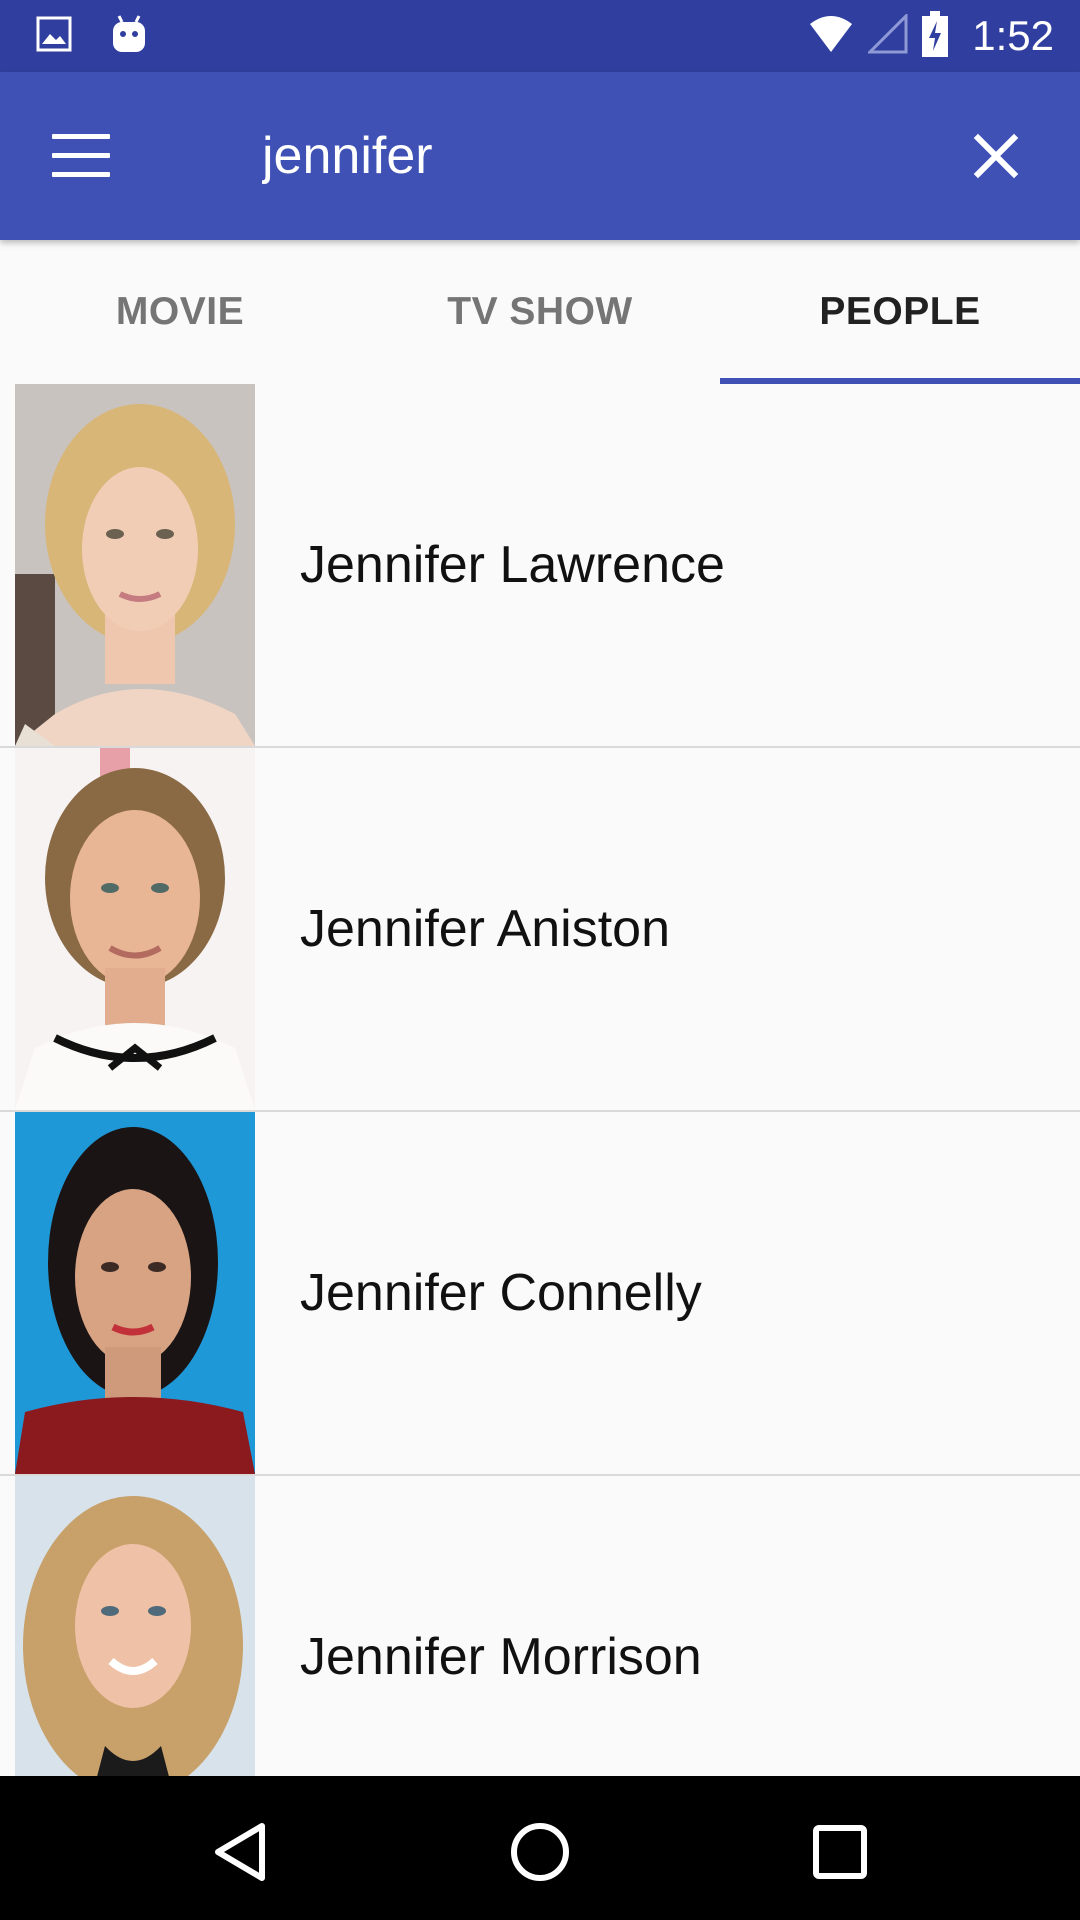 The image size is (1080, 1920). Describe the element at coordinates (935, 36) in the screenshot. I see `battery-charging-icon` at that location.